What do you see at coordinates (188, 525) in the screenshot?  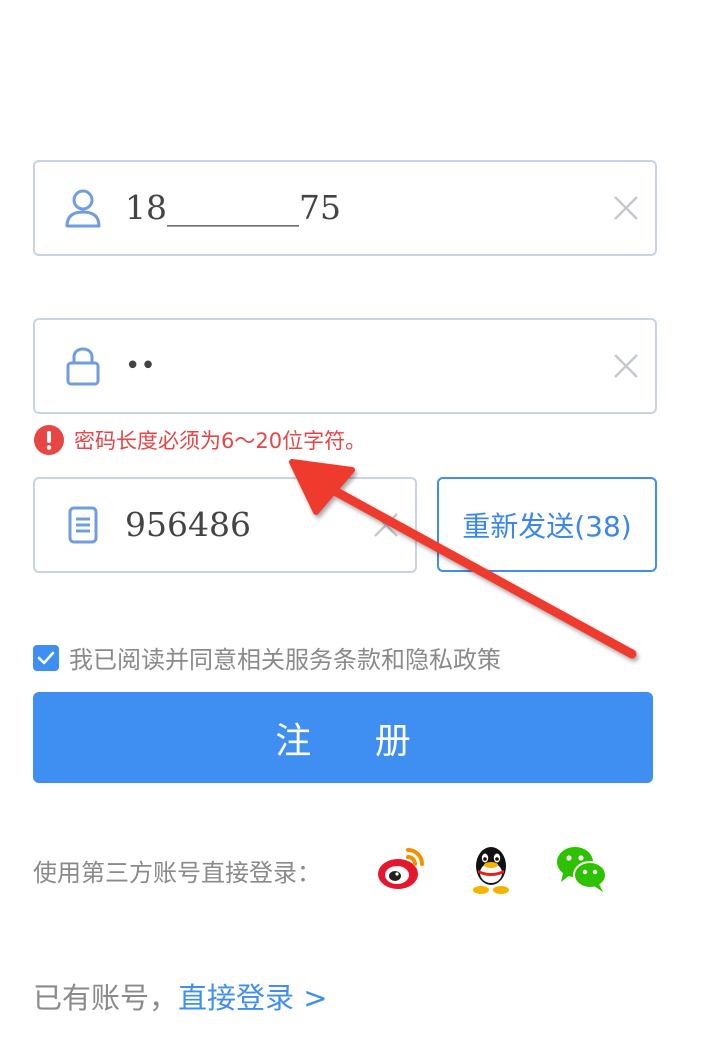 I see `verification-code-input: 956486` at bounding box center [188, 525].